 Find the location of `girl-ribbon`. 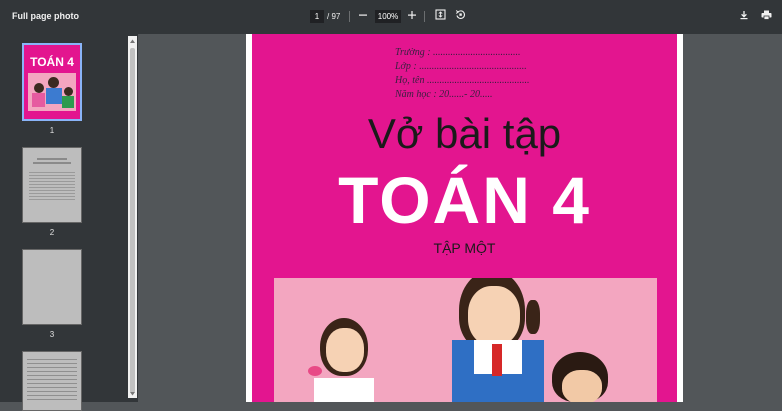

girl-ribbon is located at coordinates (315, 371).